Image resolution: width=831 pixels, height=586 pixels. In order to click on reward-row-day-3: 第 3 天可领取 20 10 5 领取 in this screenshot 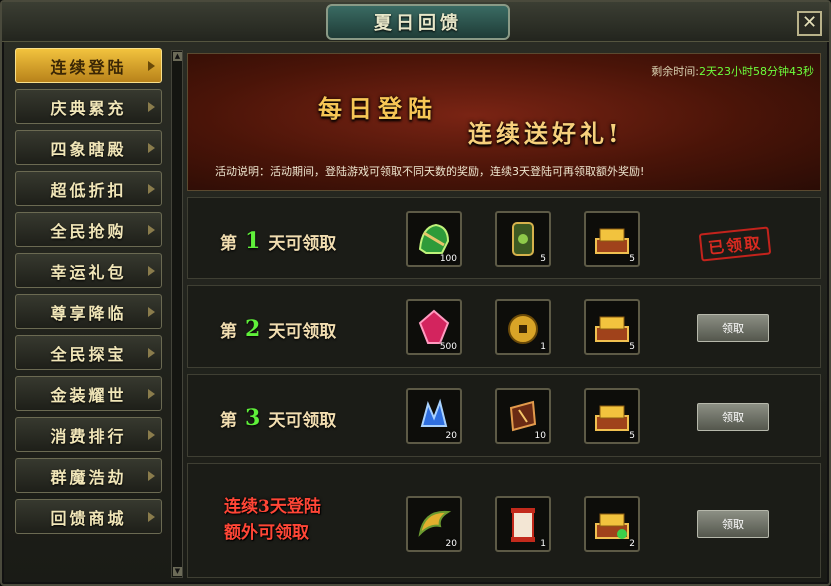, I will do `click(504, 415)`.